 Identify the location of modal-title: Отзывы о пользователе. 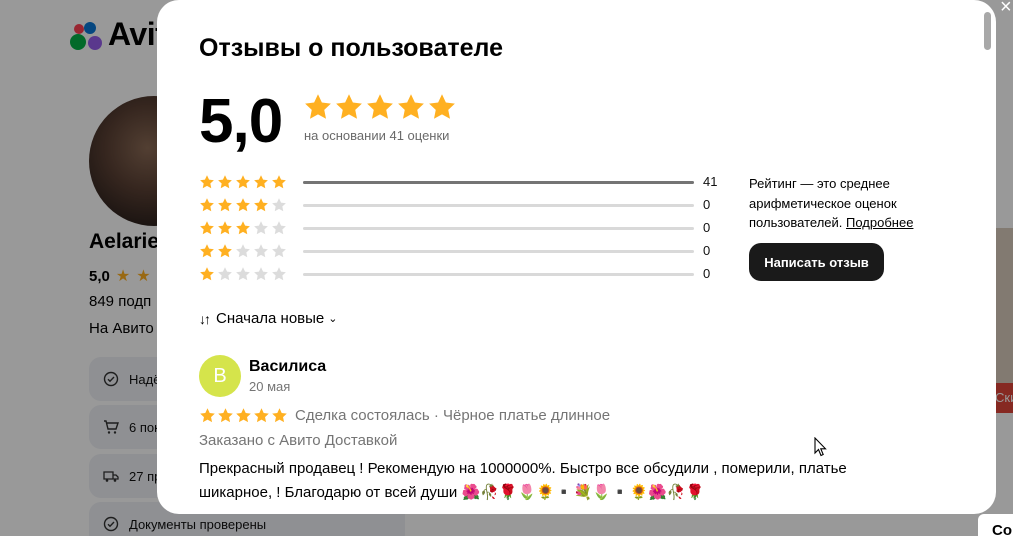
(351, 48).